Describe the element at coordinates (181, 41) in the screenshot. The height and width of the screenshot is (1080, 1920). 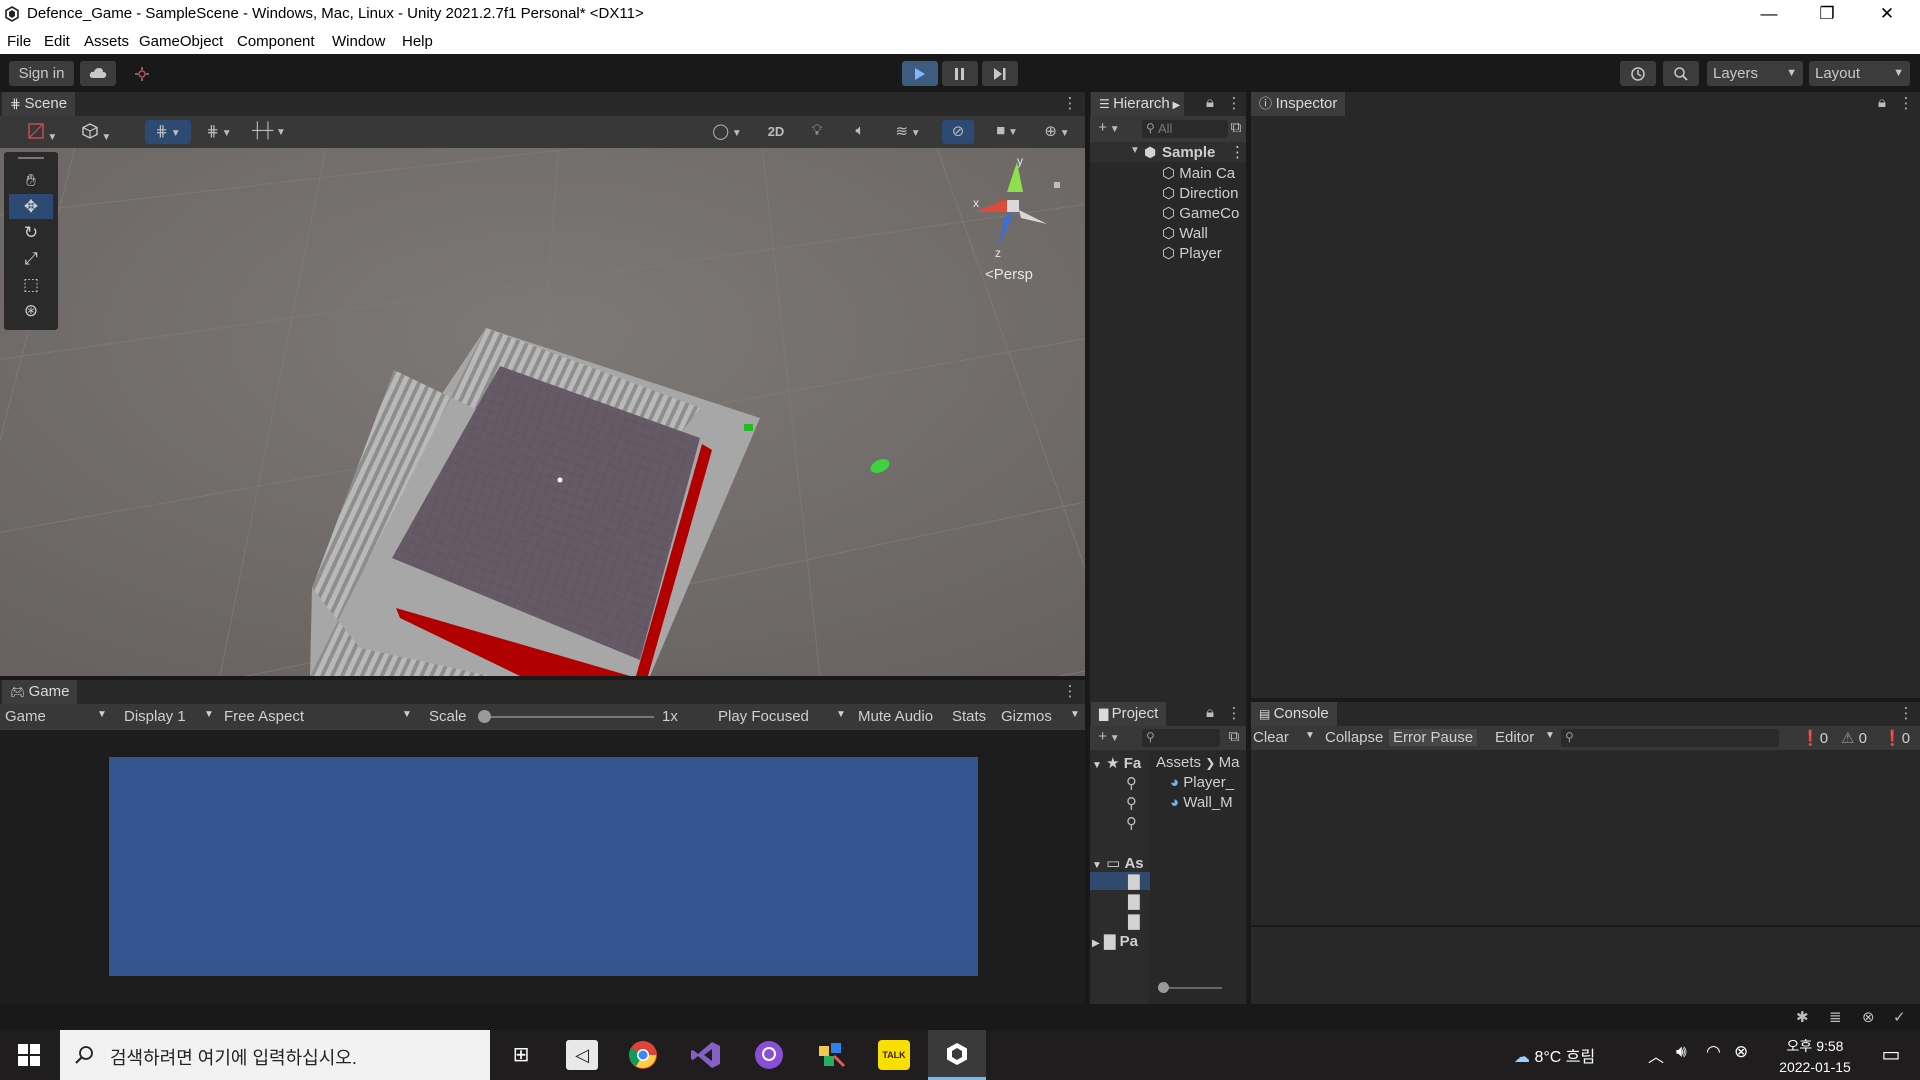
I see `menu-gameobject: GameObject` at that location.